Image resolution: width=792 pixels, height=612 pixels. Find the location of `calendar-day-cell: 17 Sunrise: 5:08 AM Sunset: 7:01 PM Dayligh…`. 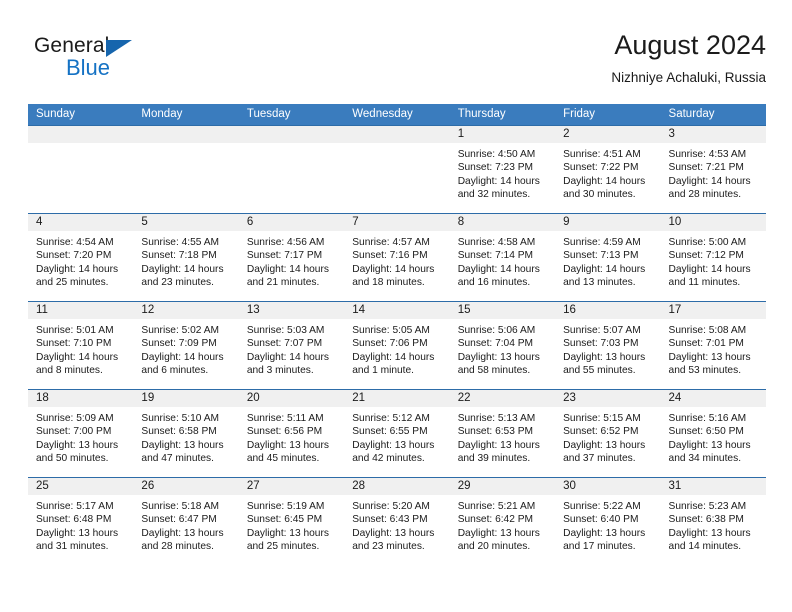

calendar-day-cell: 17 Sunrise: 5:08 AM Sunset: 7:01 PM Dayligh… is located at coordinates (713, 345).